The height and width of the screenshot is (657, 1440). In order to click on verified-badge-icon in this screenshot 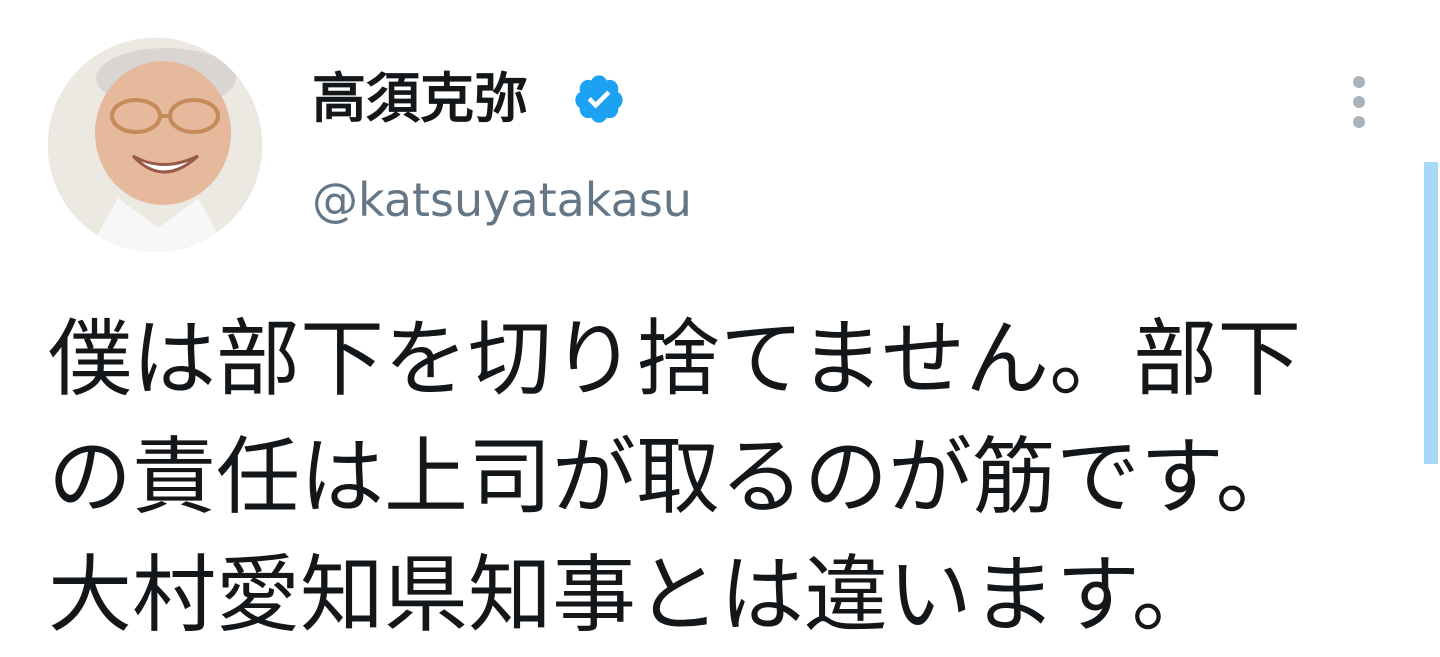, I will do `click(599, 99)`.